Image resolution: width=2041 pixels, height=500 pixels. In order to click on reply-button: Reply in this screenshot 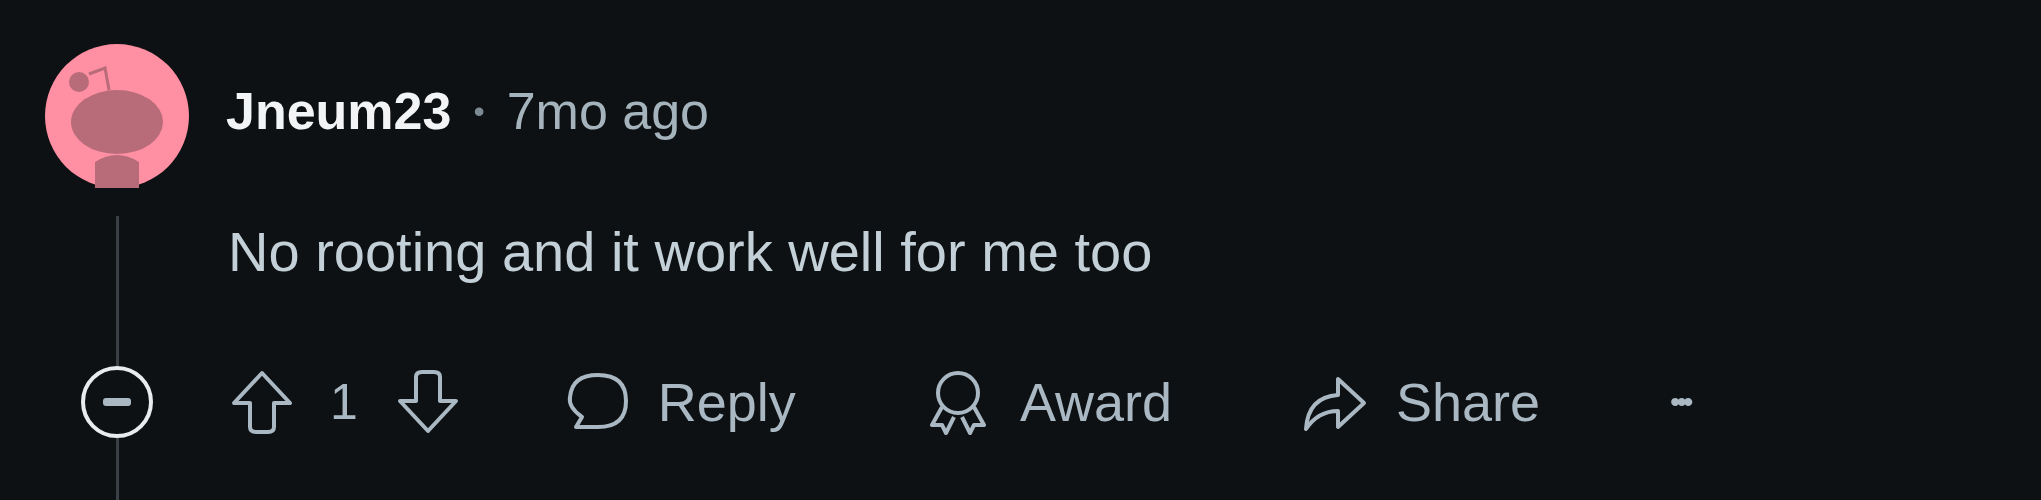, I will do `click(679, 402)`.